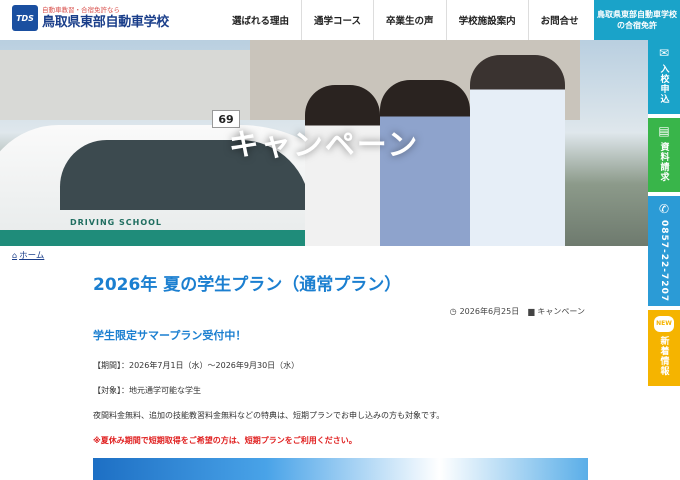 Image resolution: width=680 pixels, height=480 pixels. What do you see at coordinates (664, 131) in the screenshot?
I see `document-icon: ▤` at bounding box center [664, 131].